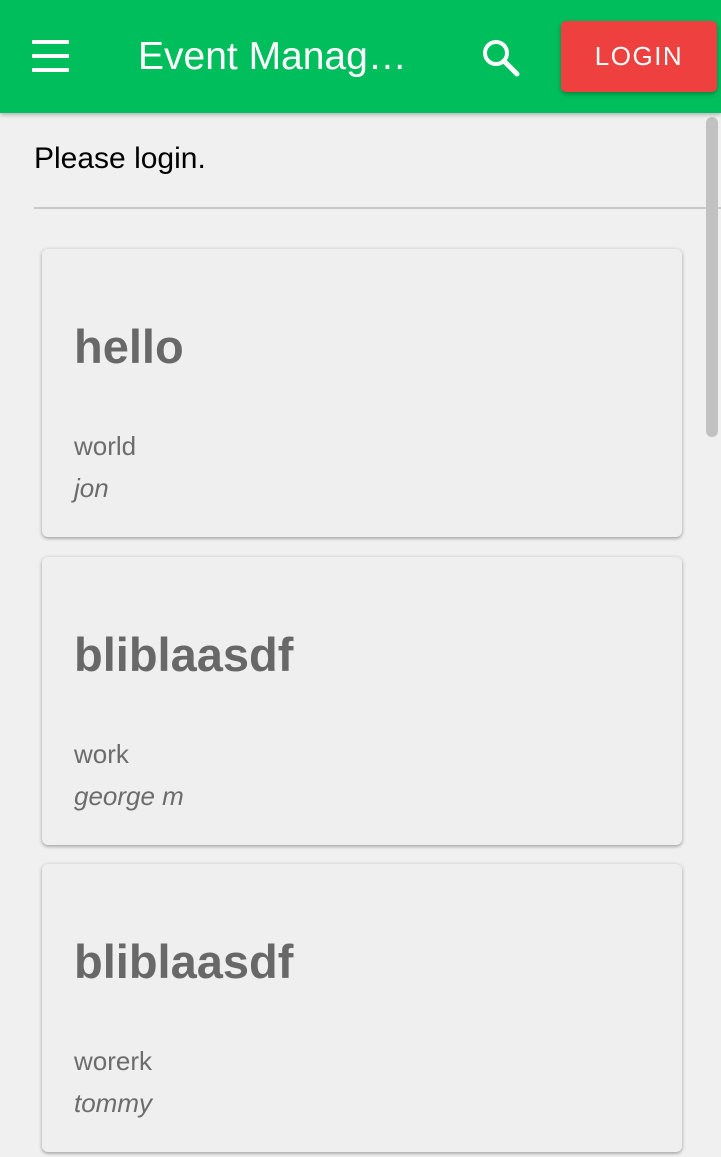  Describe the element at coordinates (101, 754) in the screenshot. I see `event-description: work` at that location.